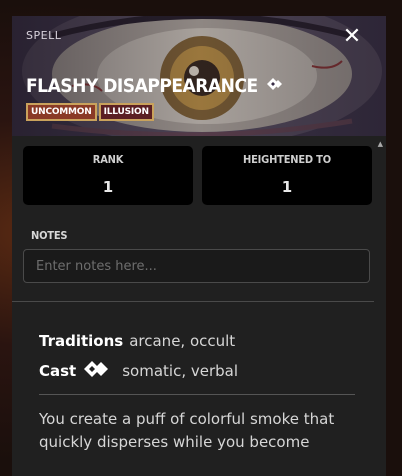 This screenshot has height=476, width=402. Describe the element at coordinates (194, 301) in the screenshot. I see `section-divider` at that location.